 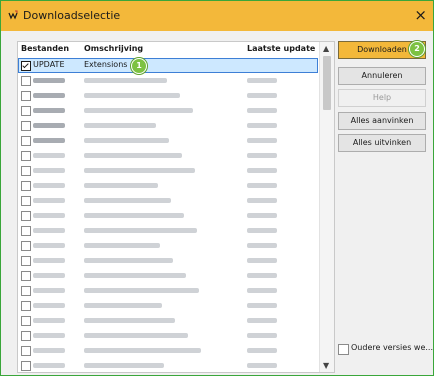 What do you see at coordinates (417, 49) in the screenshot?
I see `step-badge-2: 2` at bounding box center [417, 49].